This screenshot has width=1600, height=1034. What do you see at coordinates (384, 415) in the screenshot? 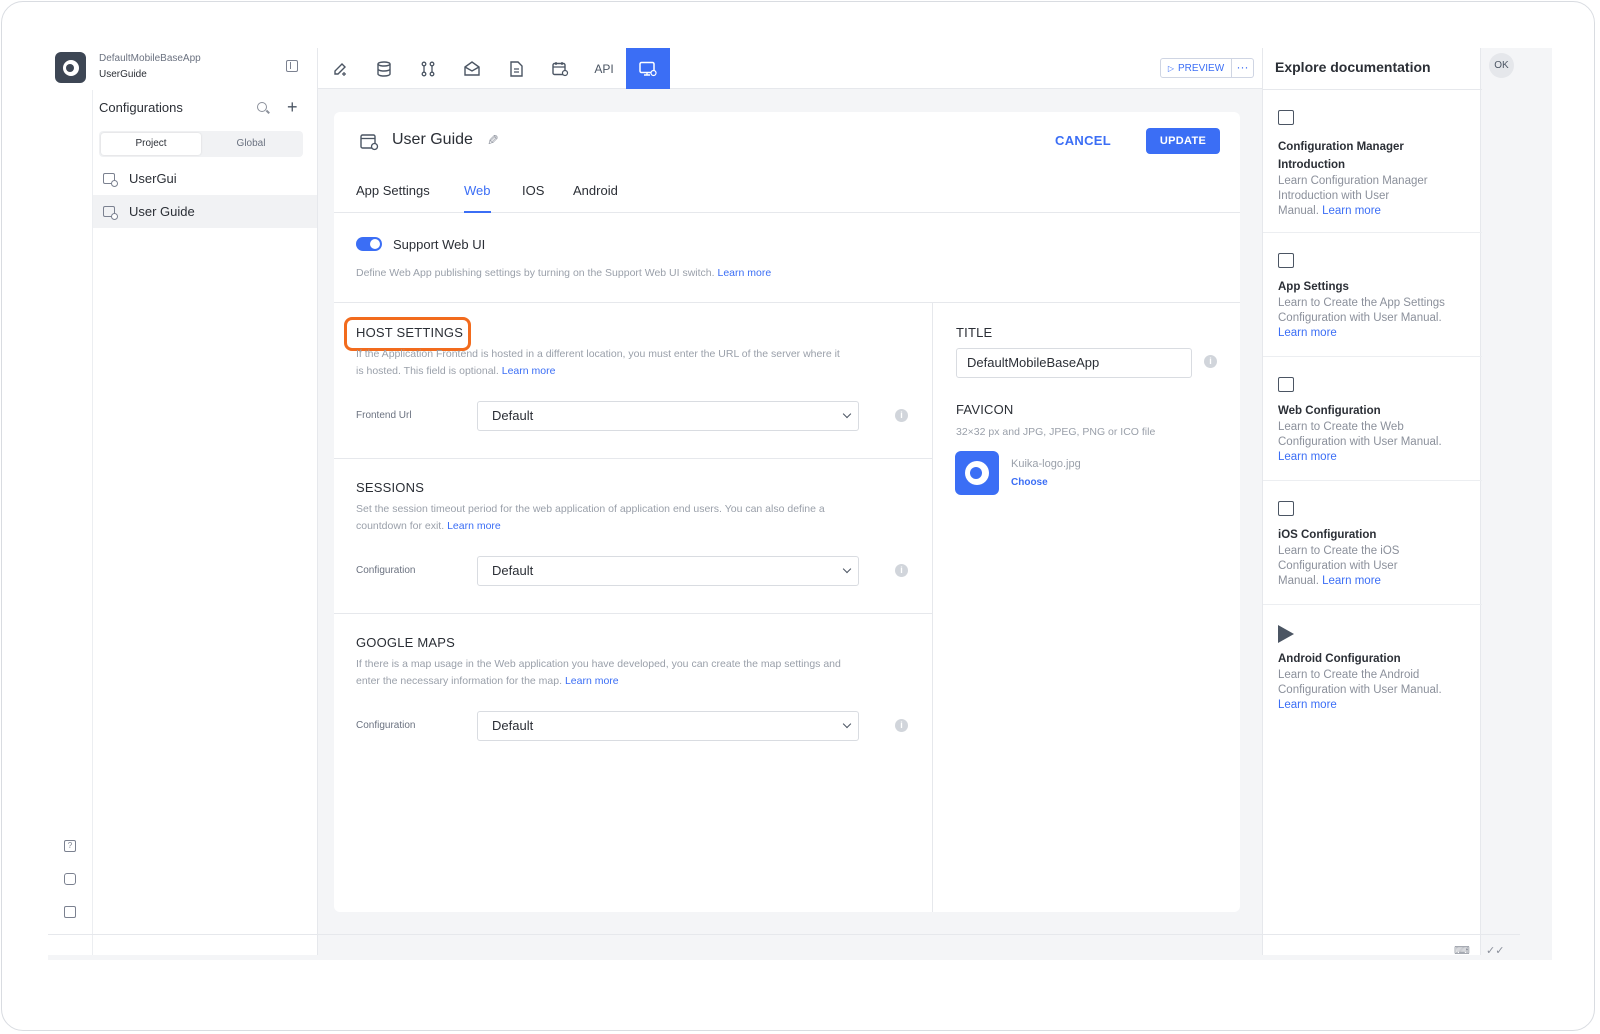
I see `frontend-url-label: Frontend Url` at bounding box center [384, 415].